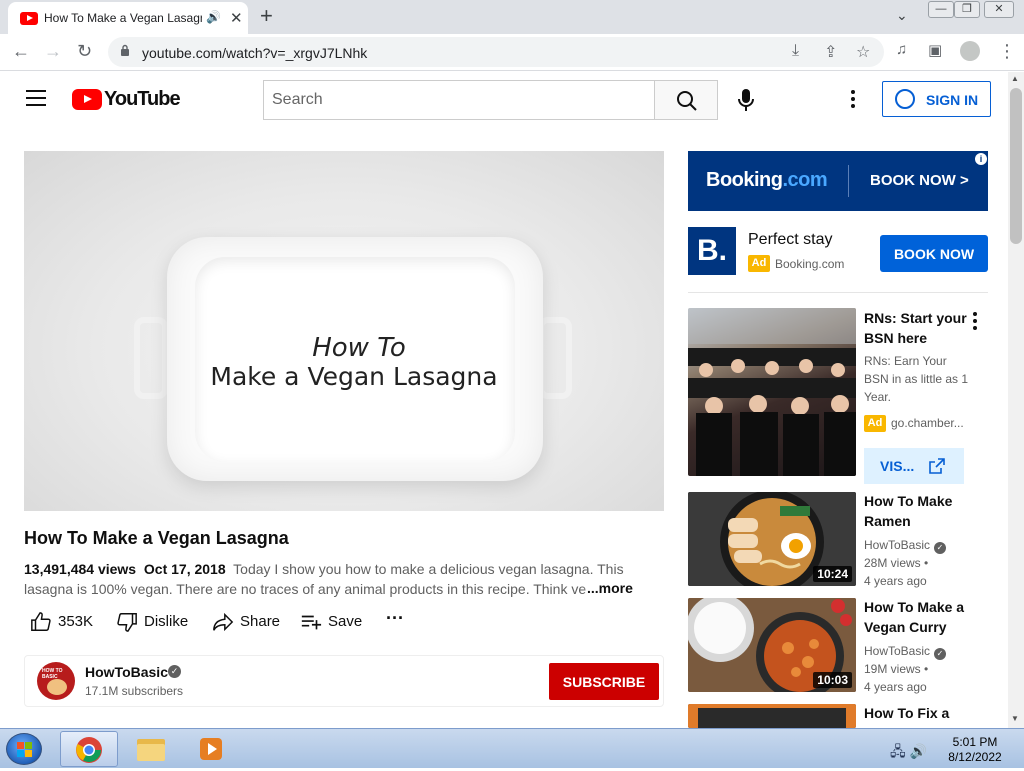 This screenshot has height=771, width=1024. What do you see at coordinates (260, 621) in the screenshot?
I see `share-label: Share` at bounding box center [260, 621].